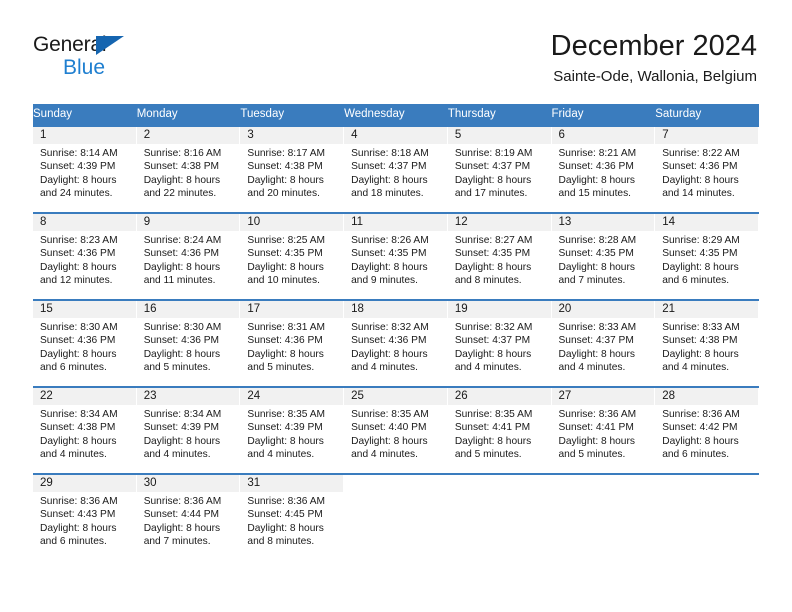 The image size is (792, 612). What do you see at coordinates (79, 153) in the screenshot?
I see `sunrise-text: Sunrise: 8:14 AM` at bounding box center [79, 153].